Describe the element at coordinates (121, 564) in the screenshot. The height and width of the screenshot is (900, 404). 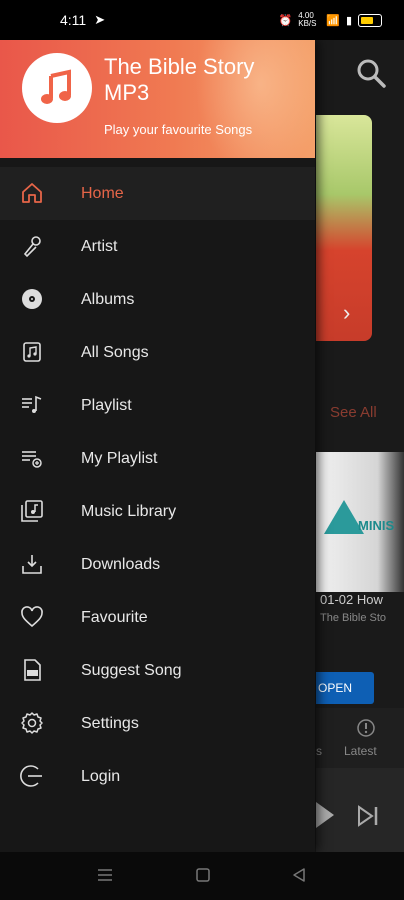
I see `menu-item-label: Downloads` at that location.